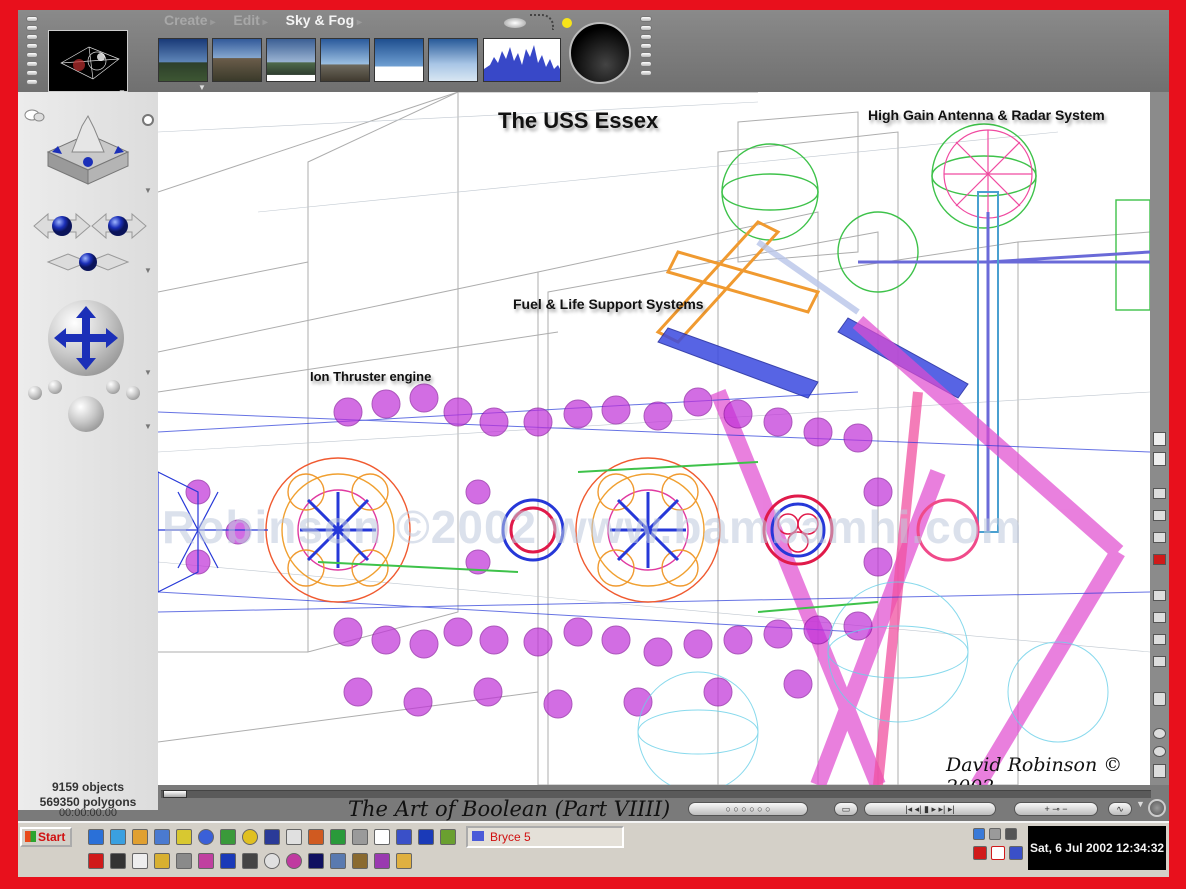 The width and height of the screenshot is (1186, 889). I want to click on memory-dots-control: ○ ○ ○ ○ ○ ○, so click(748, 809).